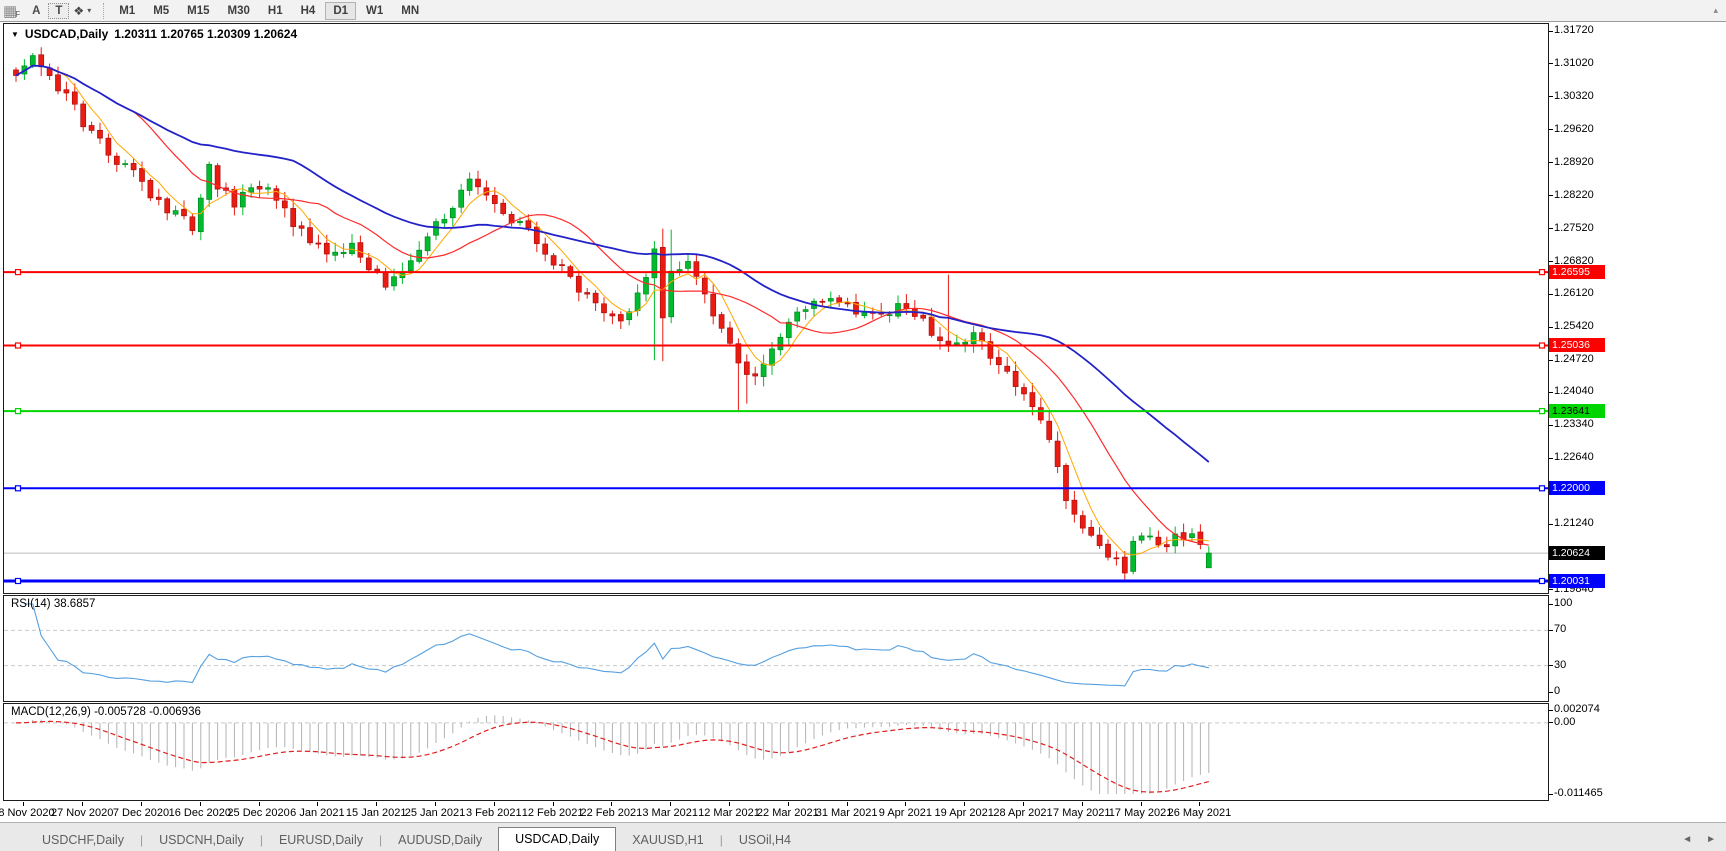  I want to click on hline-price-flag: 1.23641, so click(1577, 411).